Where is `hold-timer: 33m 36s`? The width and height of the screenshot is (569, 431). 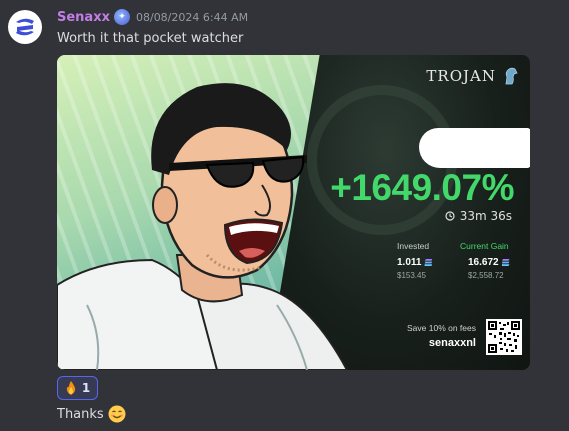 hold-timer: 33m 36s is located at coordinates (478, 216).